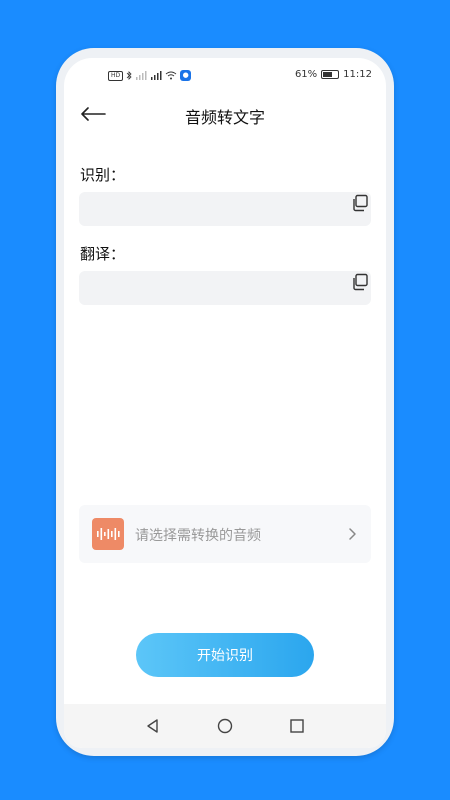 The width and height of the screenshot is (450, 800). I want to click on audio-waveform-icon, so click(108, 534).